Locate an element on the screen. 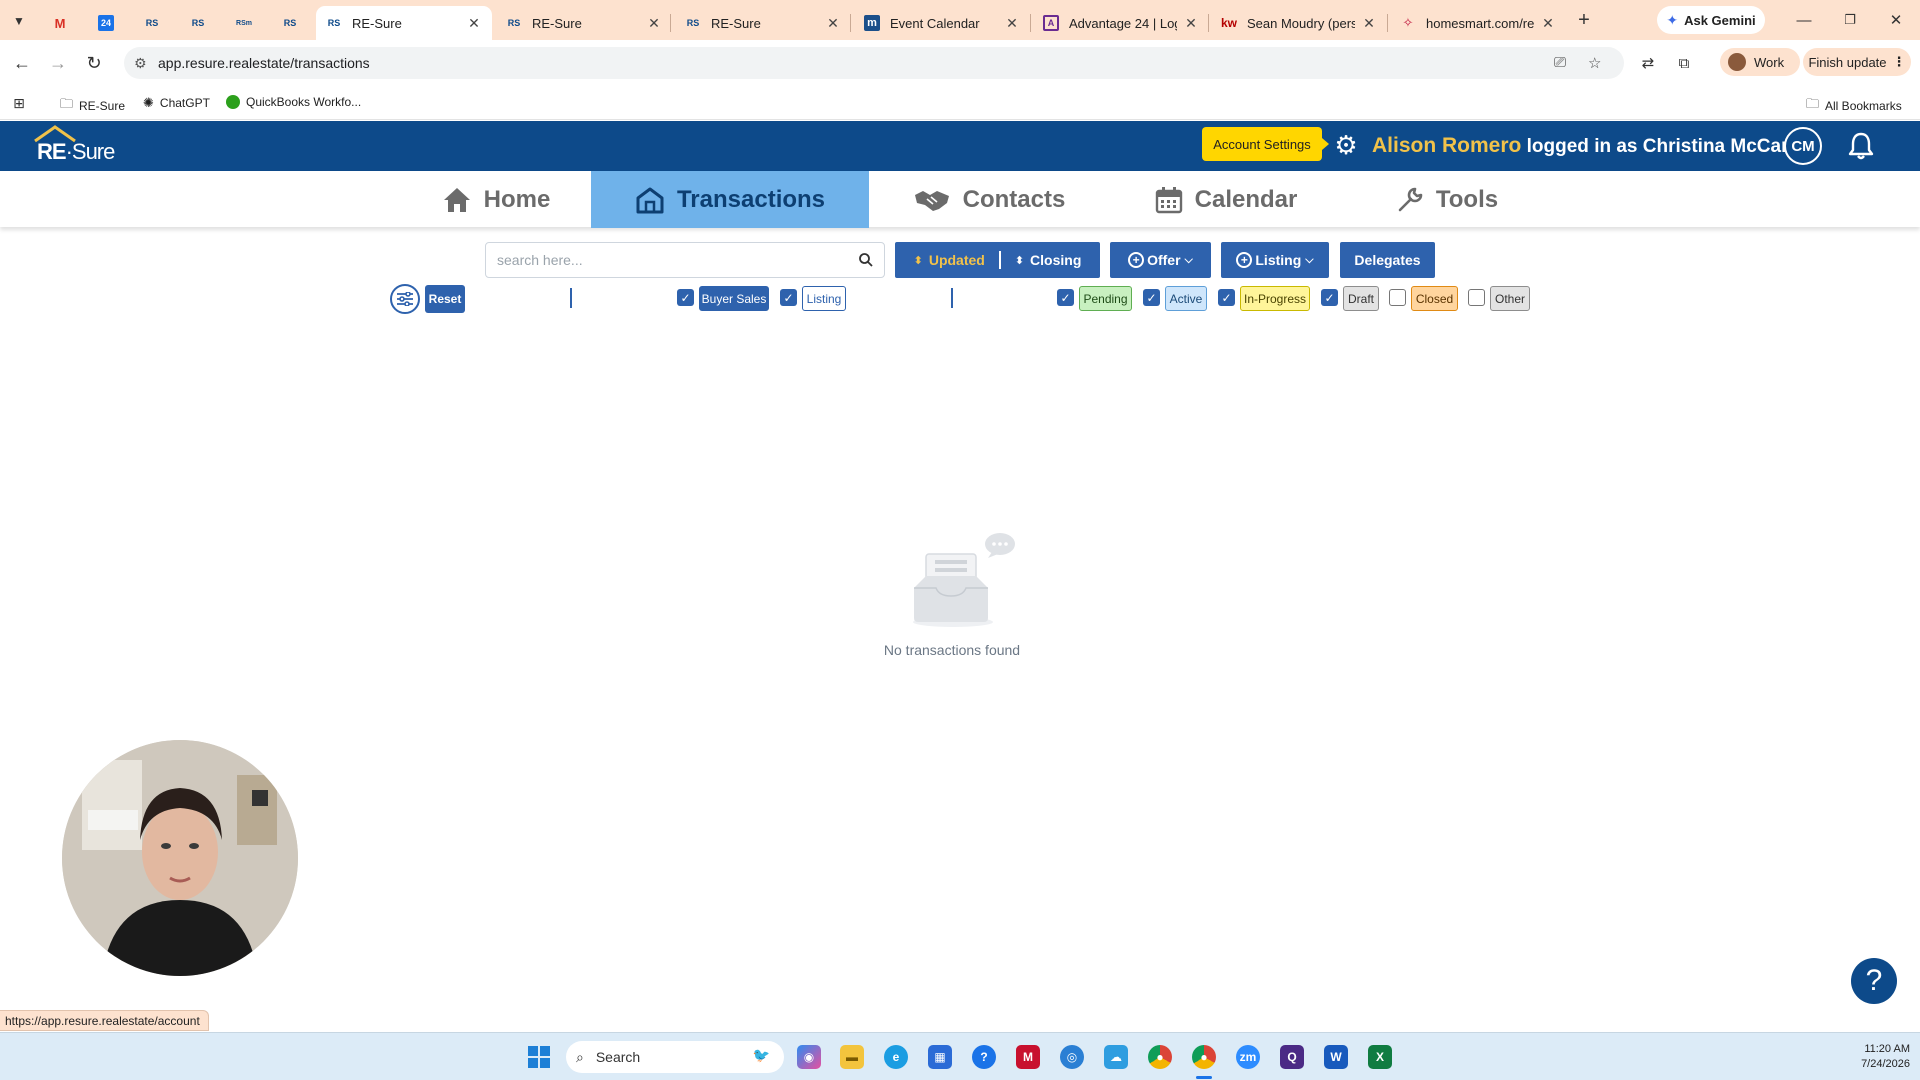  clock-time: 11:20 AM is located at coordinates (1887, 1049).